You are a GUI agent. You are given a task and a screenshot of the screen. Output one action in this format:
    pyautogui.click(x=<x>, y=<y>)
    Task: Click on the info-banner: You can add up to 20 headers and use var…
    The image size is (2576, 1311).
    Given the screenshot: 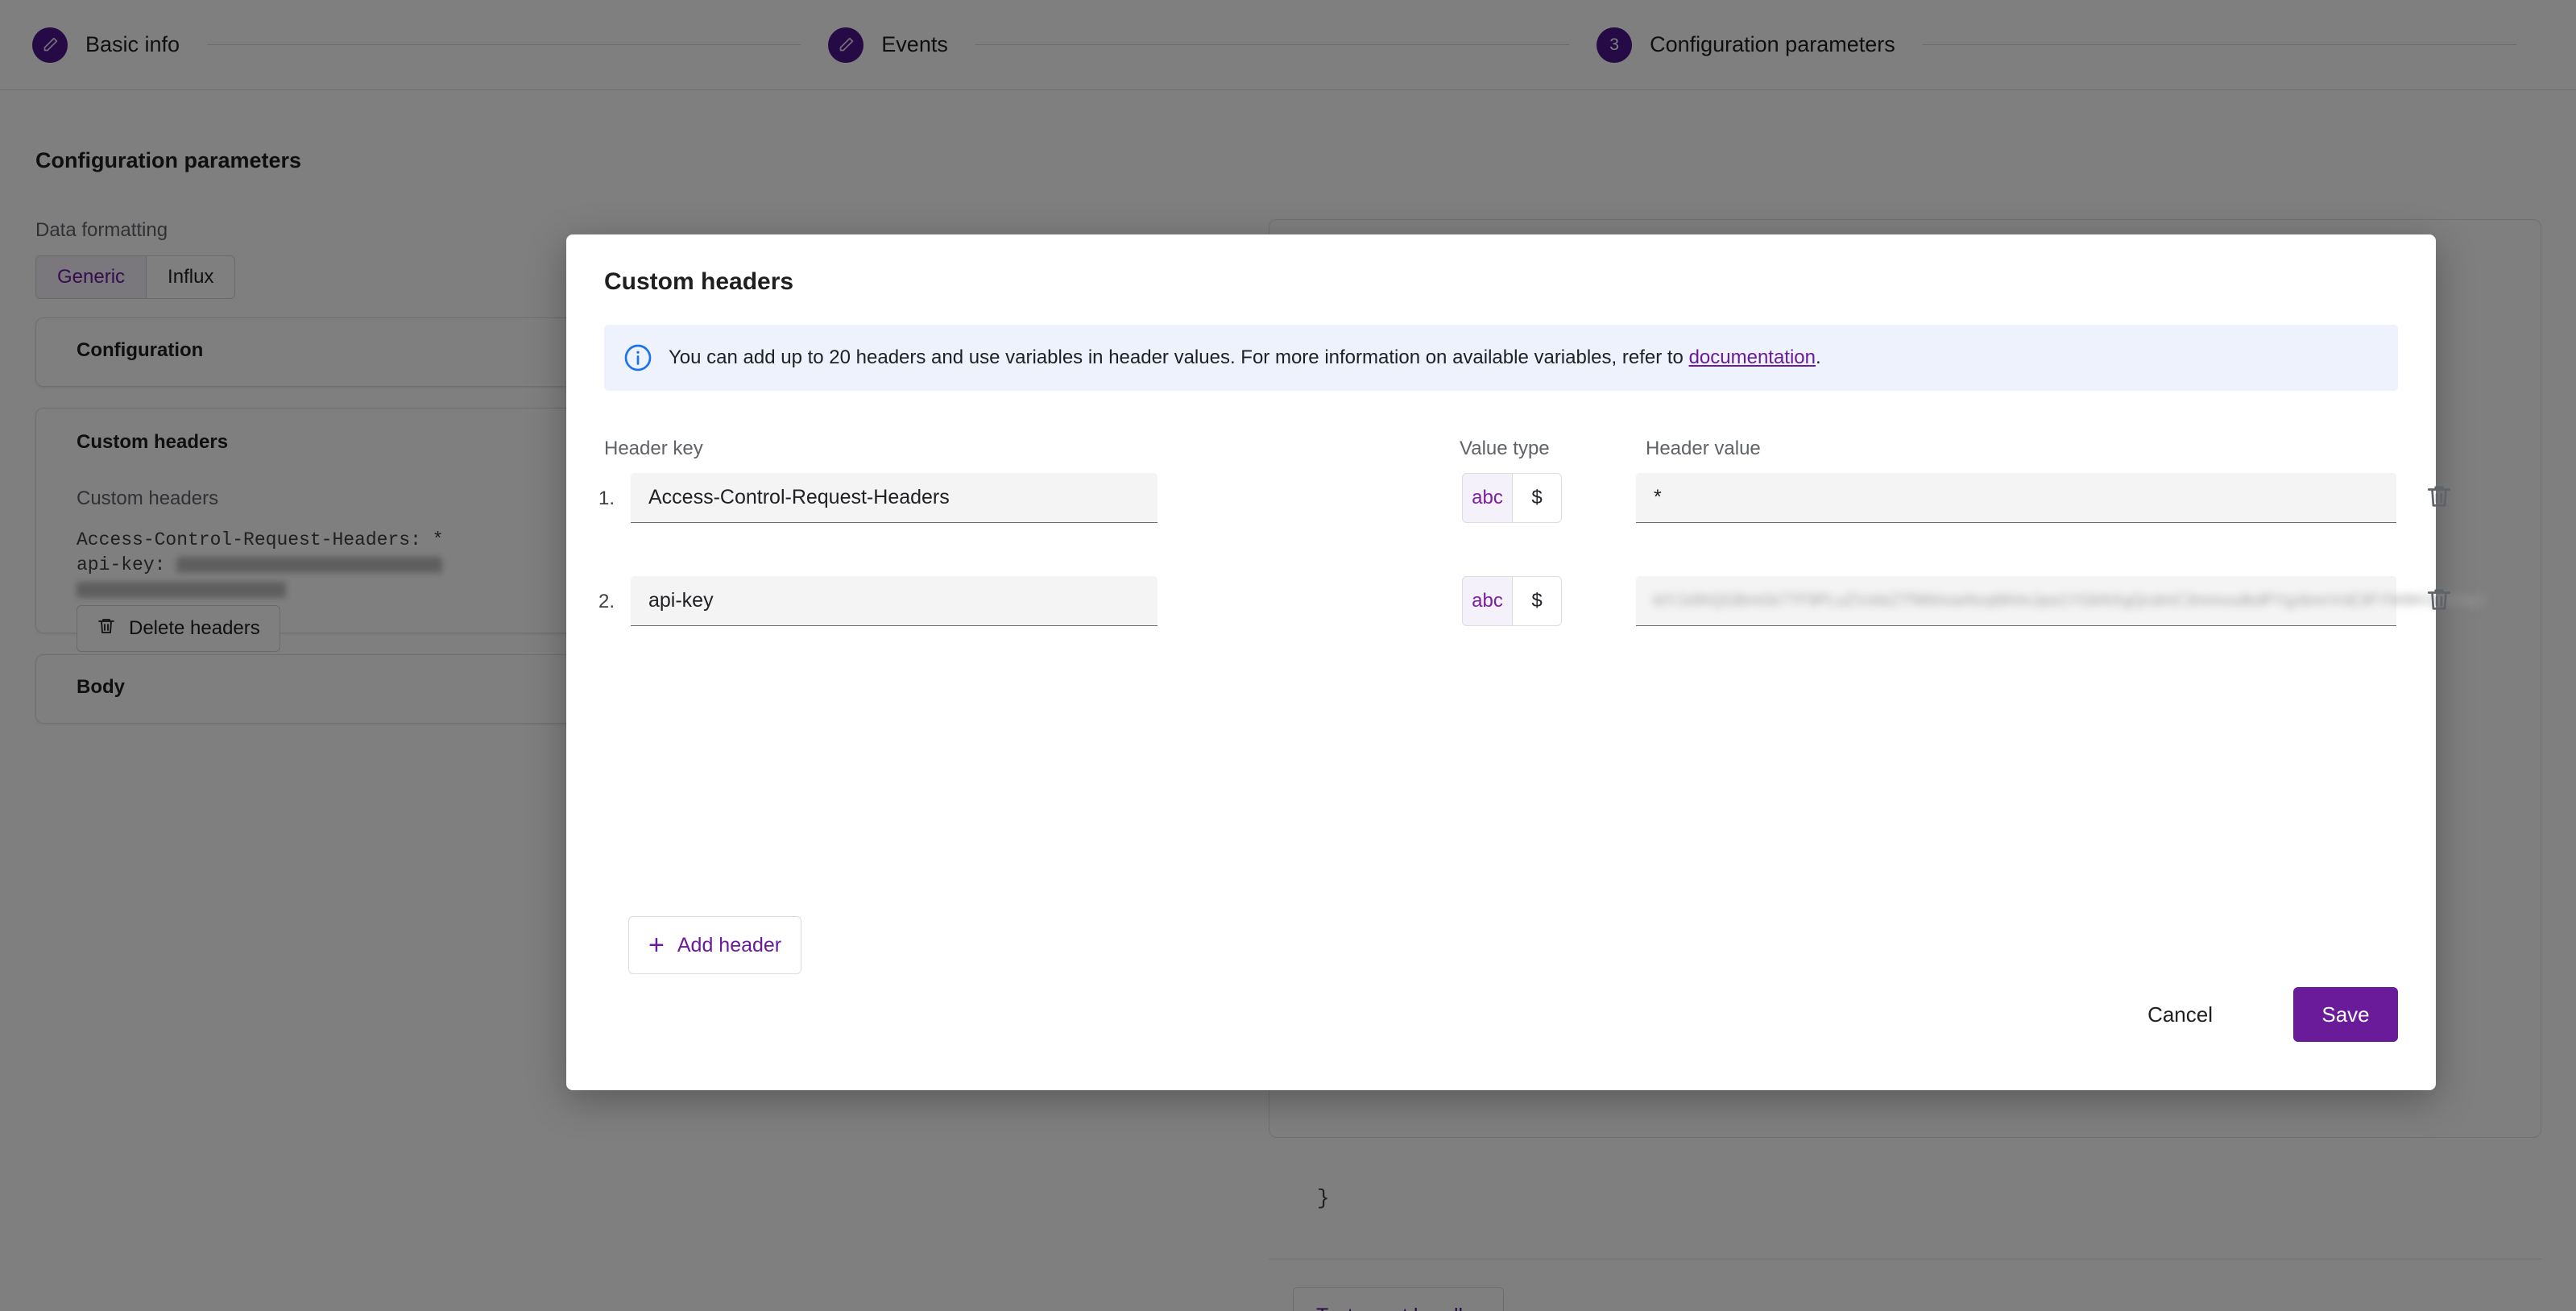 What is the action you would take?
    pyautogui.click(x=1501, y=358)
    